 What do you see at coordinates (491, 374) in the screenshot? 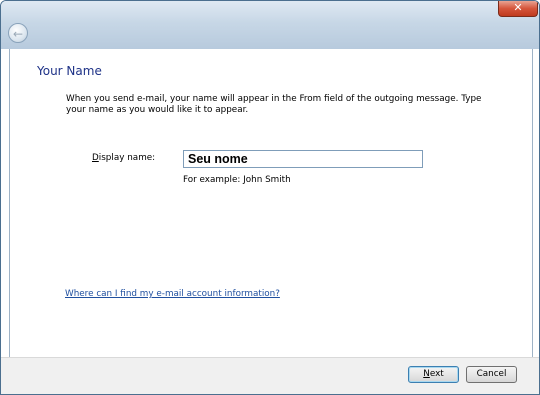
I see `cancel-button: Cancel` at bounding box center [491, 374].